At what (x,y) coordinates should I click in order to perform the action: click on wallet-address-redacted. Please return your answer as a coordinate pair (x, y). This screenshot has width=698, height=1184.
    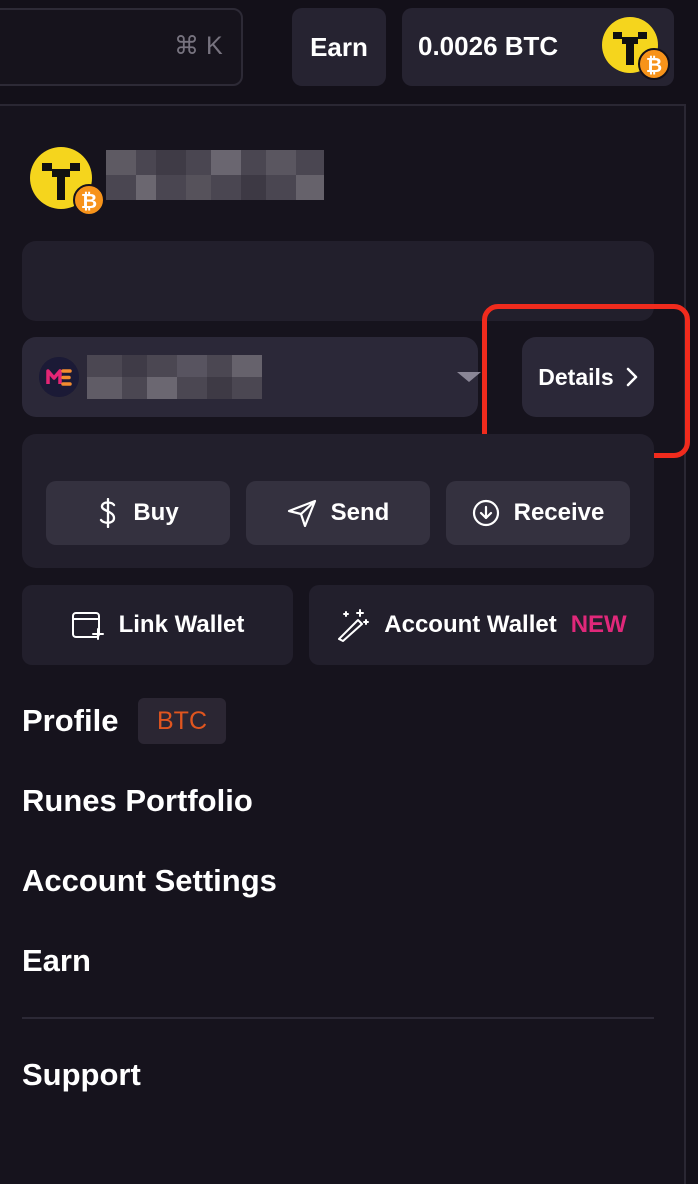
    Looking at the image, I should click on (174, 377).